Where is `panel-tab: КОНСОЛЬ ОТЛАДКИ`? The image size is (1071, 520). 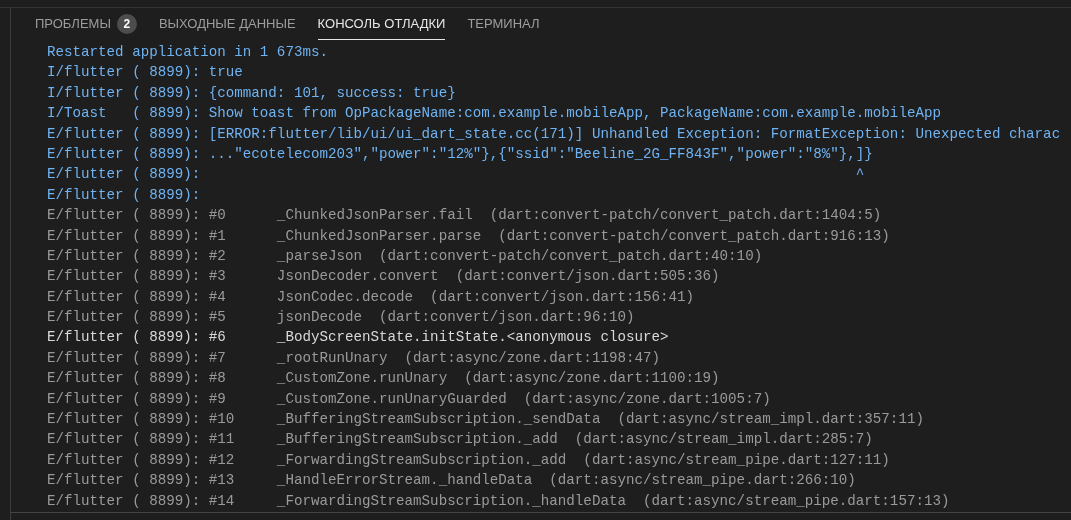
panel-tab: КОНСОЛЬ ОТЛАДКИ is located at coordinates (381, 24).